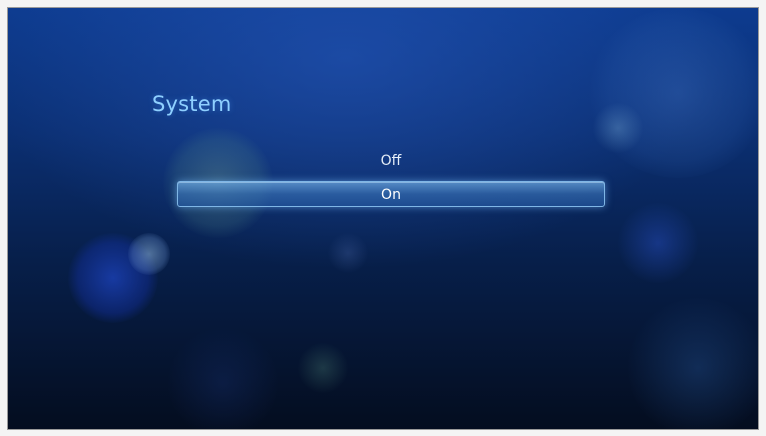  I want to click on page-title: System, so click(192, 104).